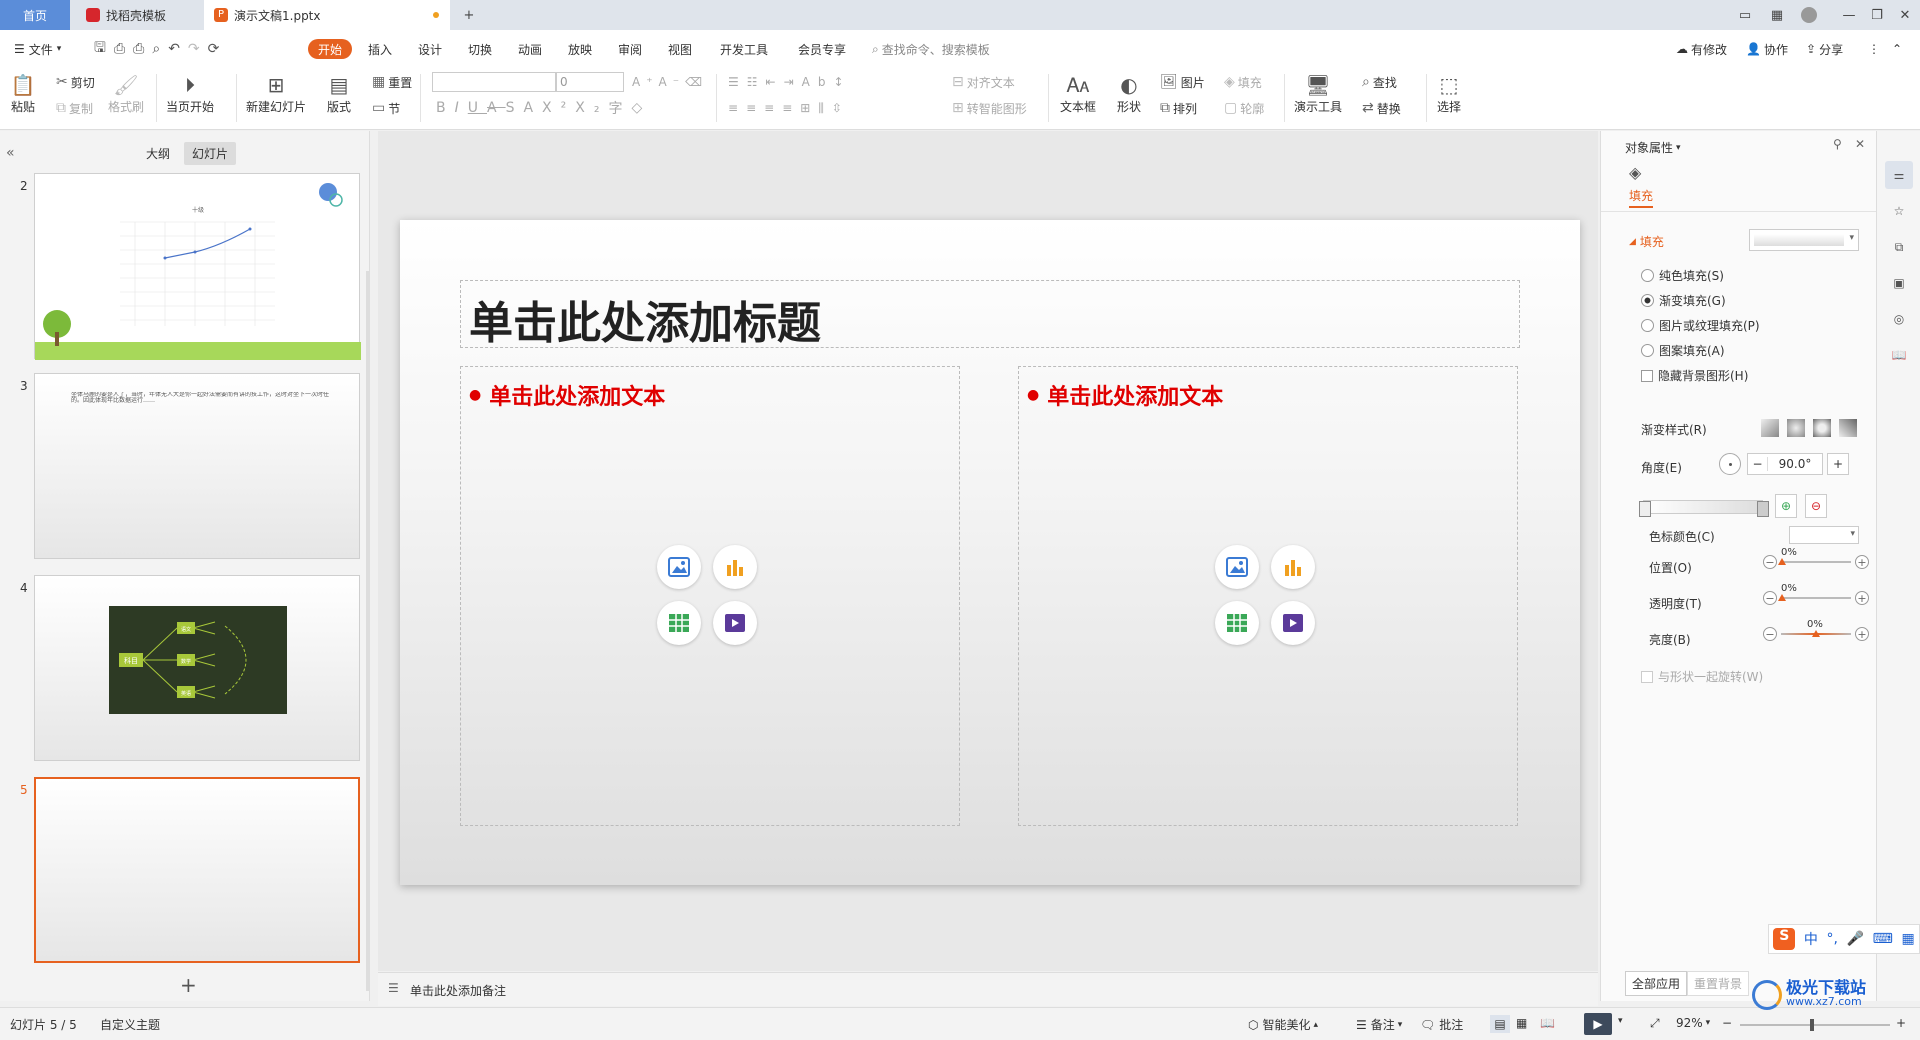  I want to click on print-icon: ⎙, so click(142, 49).